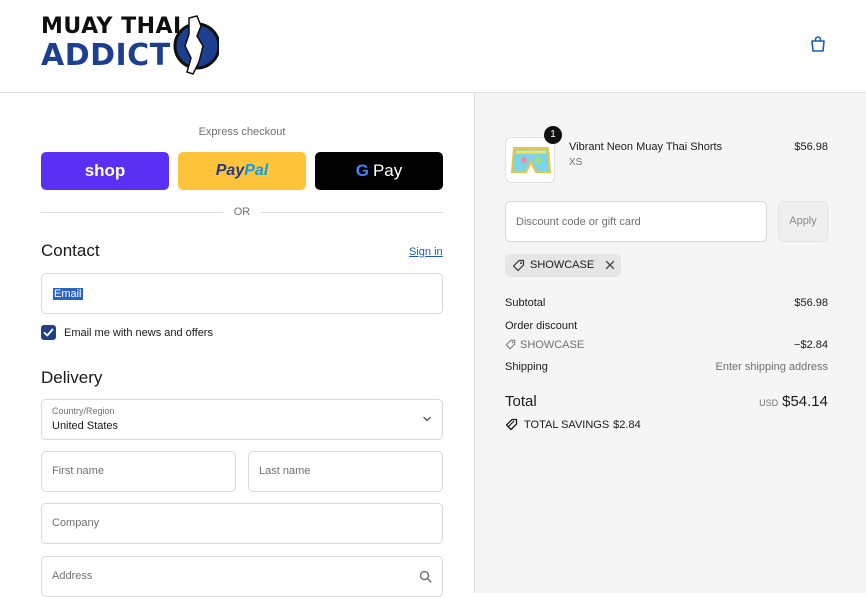  I want to click on product-price: $56.98, so click(811, 147).